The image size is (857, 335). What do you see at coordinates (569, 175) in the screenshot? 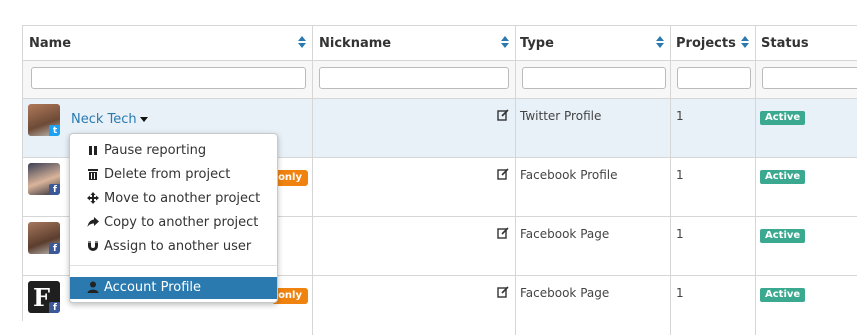
I see `account-type: Facebook Profile` at bounding box center [569, 175].